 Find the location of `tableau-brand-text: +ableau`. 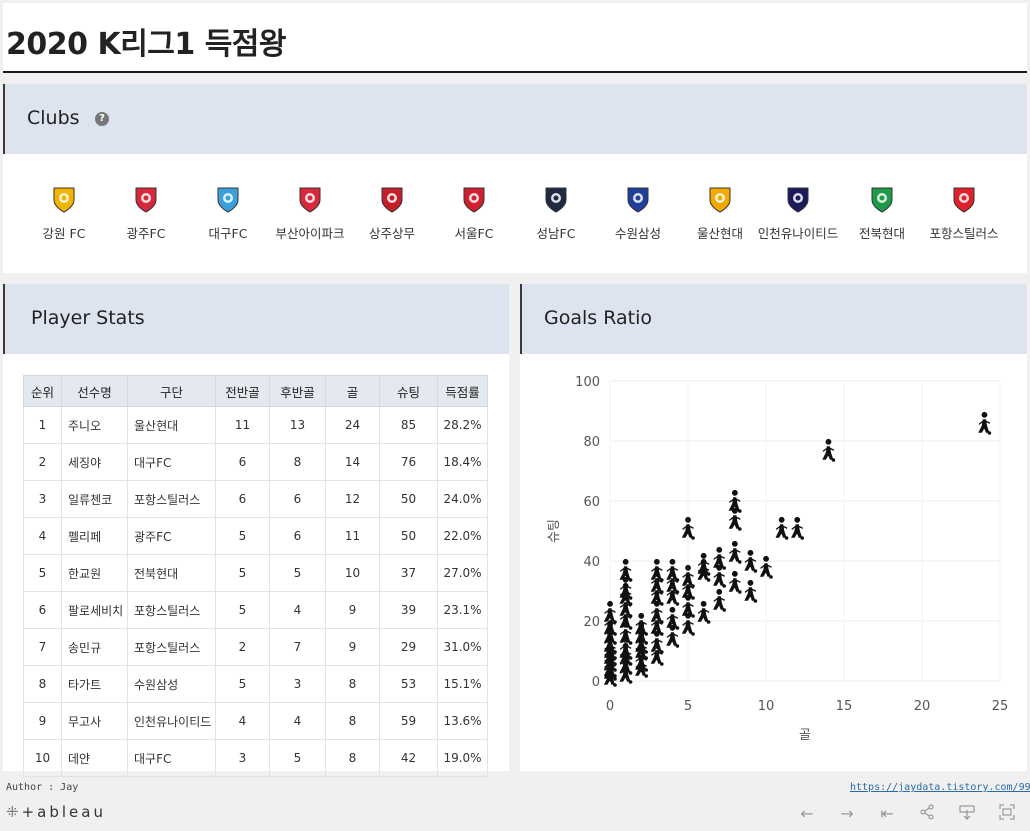

tableau-brand-text: +ableau is located at coordinates (63, 812).